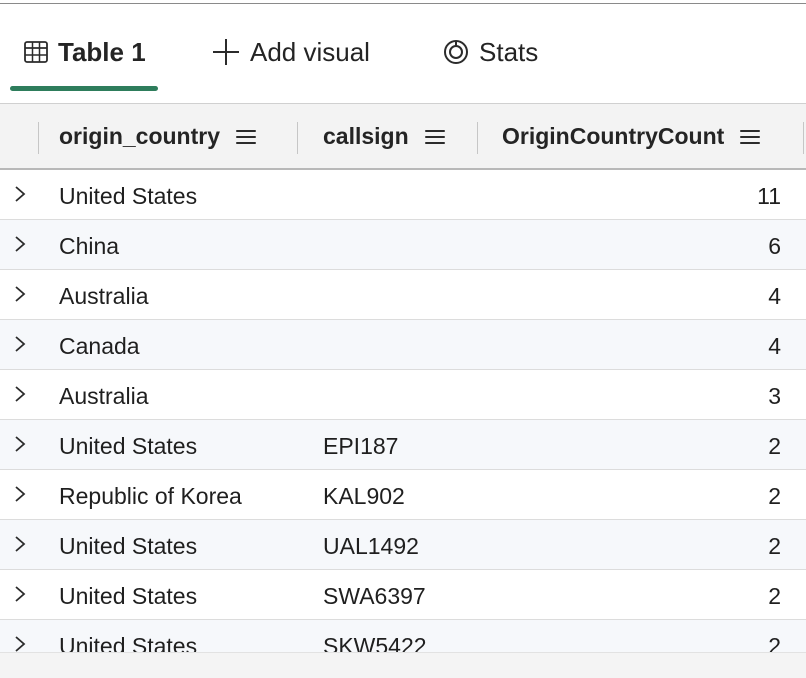  I want to click on table-row: United States 11, so click(403, 195).